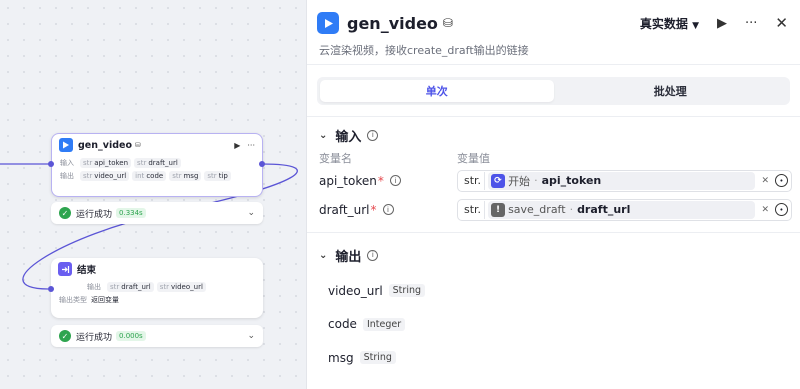 This screenshot has height=389, width=800. I want to click on run-icon: ▶, so click(722, 23).